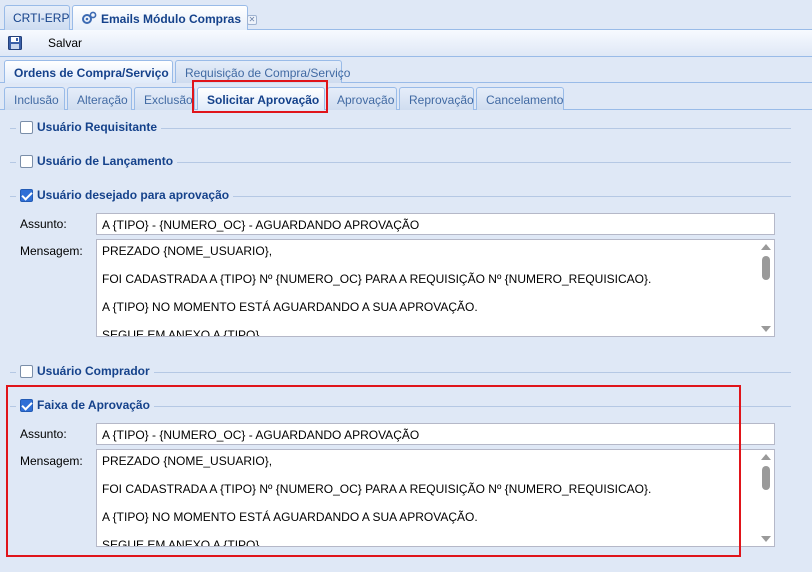  What do you see at coordinates (46, 43) in the screenshot?
I see `save-button: Salvar` at bounding box center [46, 43].